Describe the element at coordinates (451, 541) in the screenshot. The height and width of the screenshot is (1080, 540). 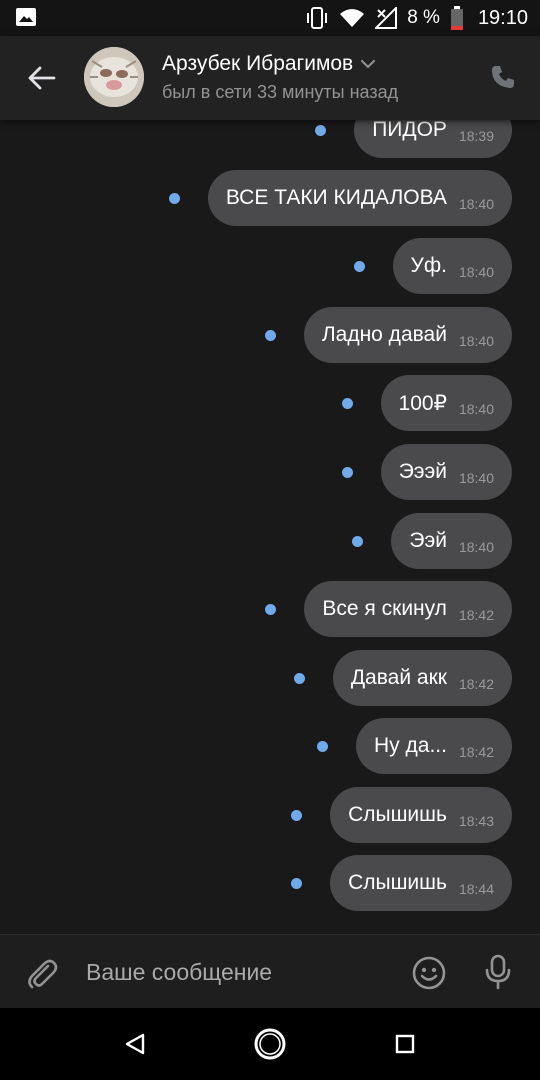
I see `message-bubble: Ээй 18:40` at that location.